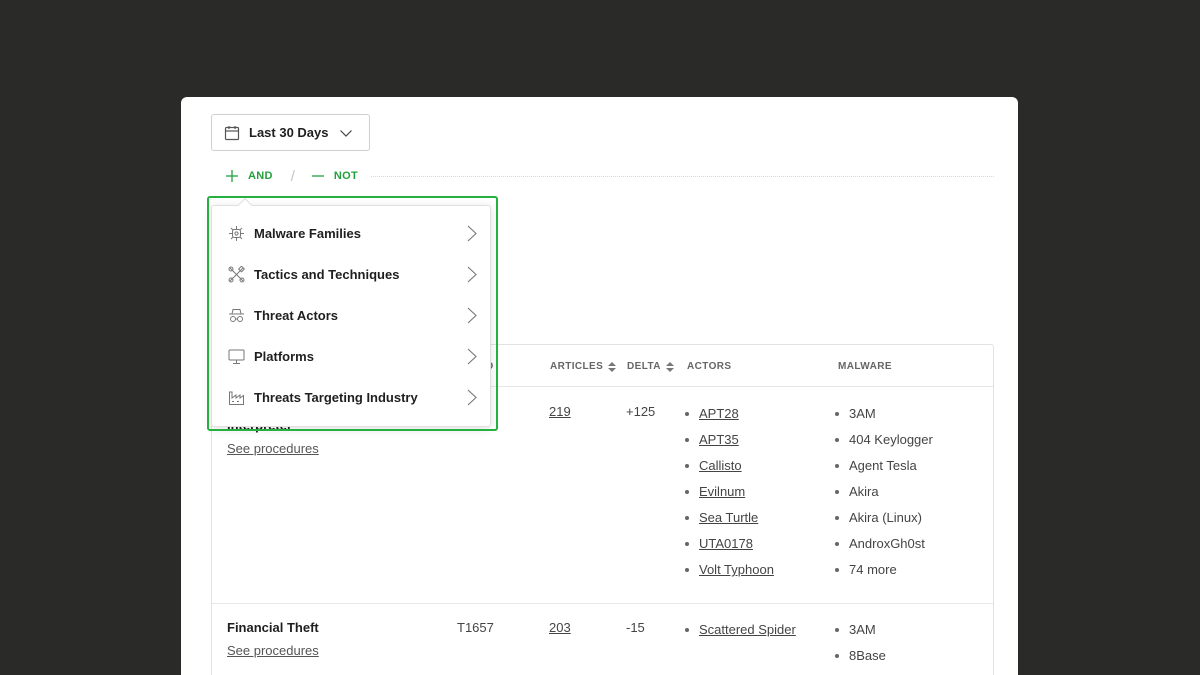  Describe the element at coordinates (736, 569) in the screenshot. I see `actor-link: Volt Typhoon` at that location.